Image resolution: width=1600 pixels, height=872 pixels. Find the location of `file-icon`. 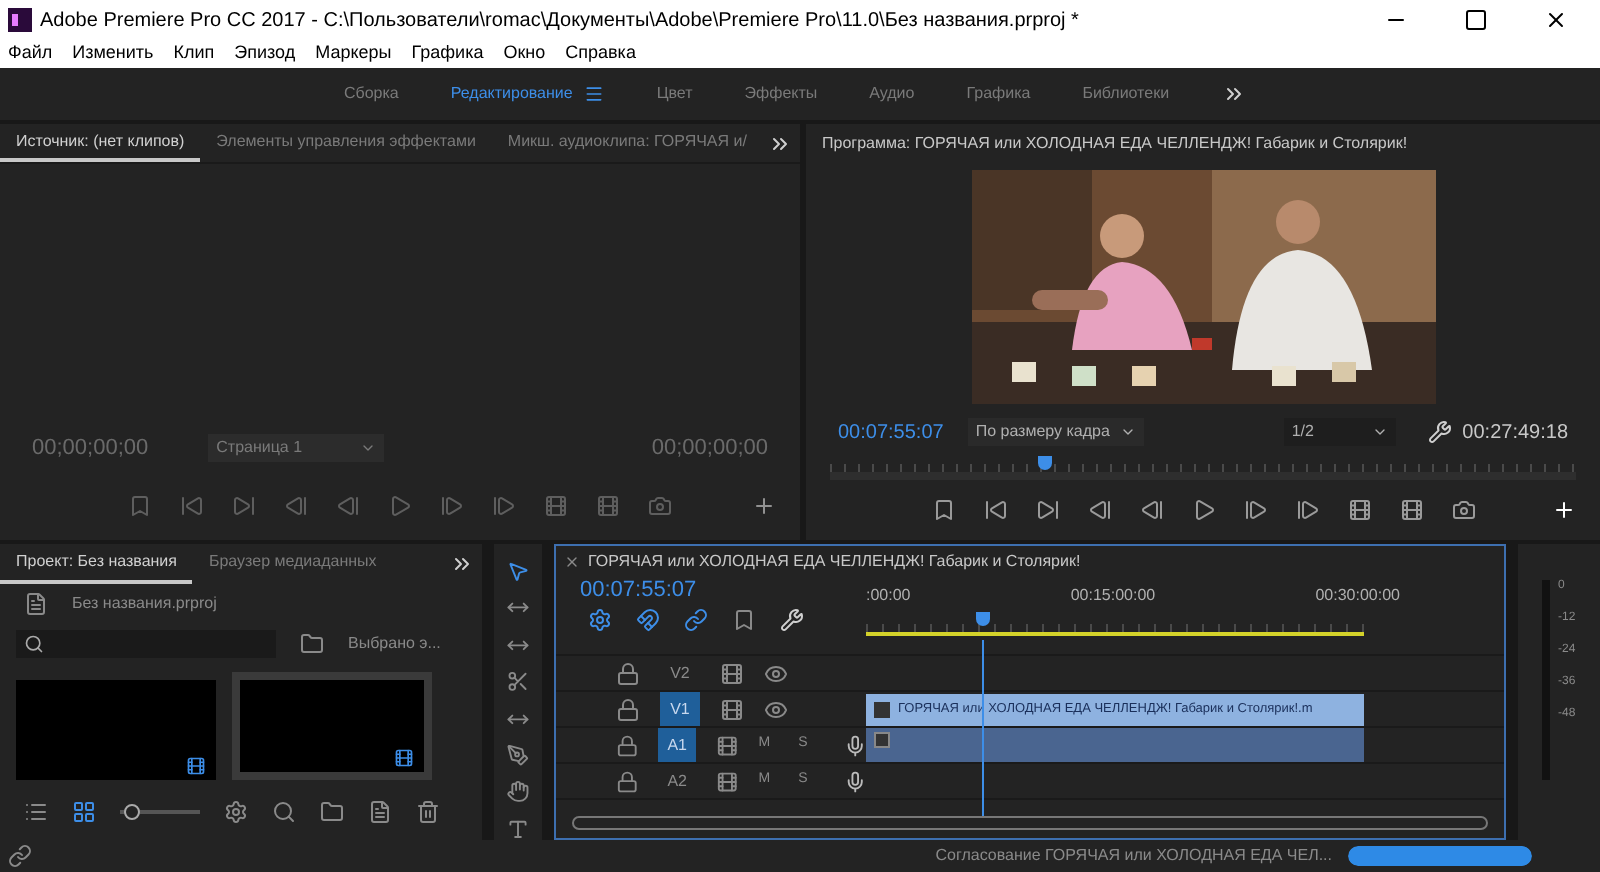

file-icon is located at coordinates (36, 604).